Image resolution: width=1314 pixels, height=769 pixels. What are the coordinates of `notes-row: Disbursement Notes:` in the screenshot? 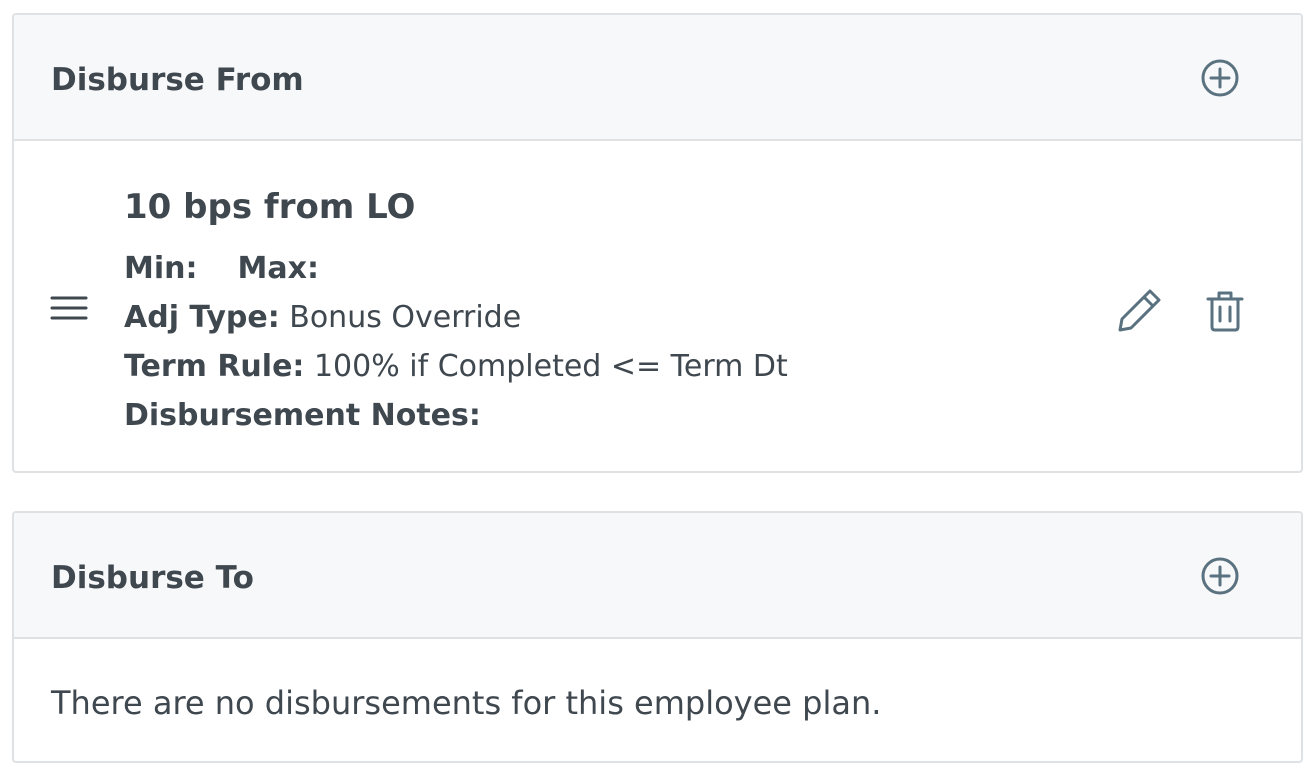 It's located at (302, 416).